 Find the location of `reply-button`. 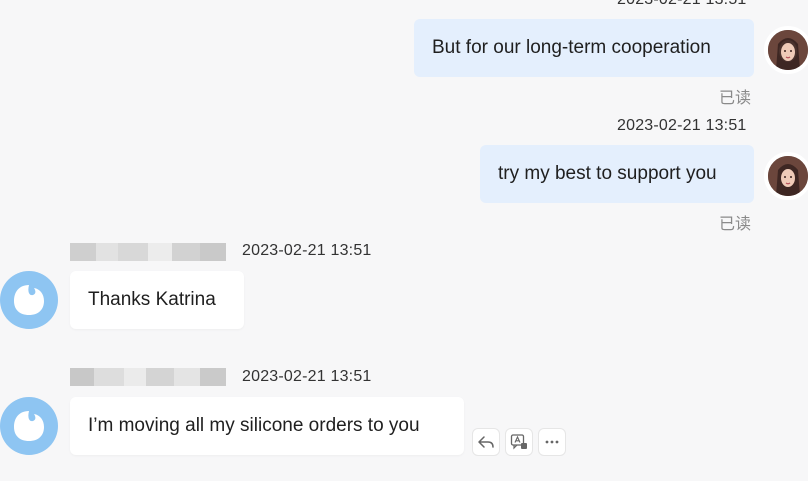

reply-button is located at coordinates (486, 442).